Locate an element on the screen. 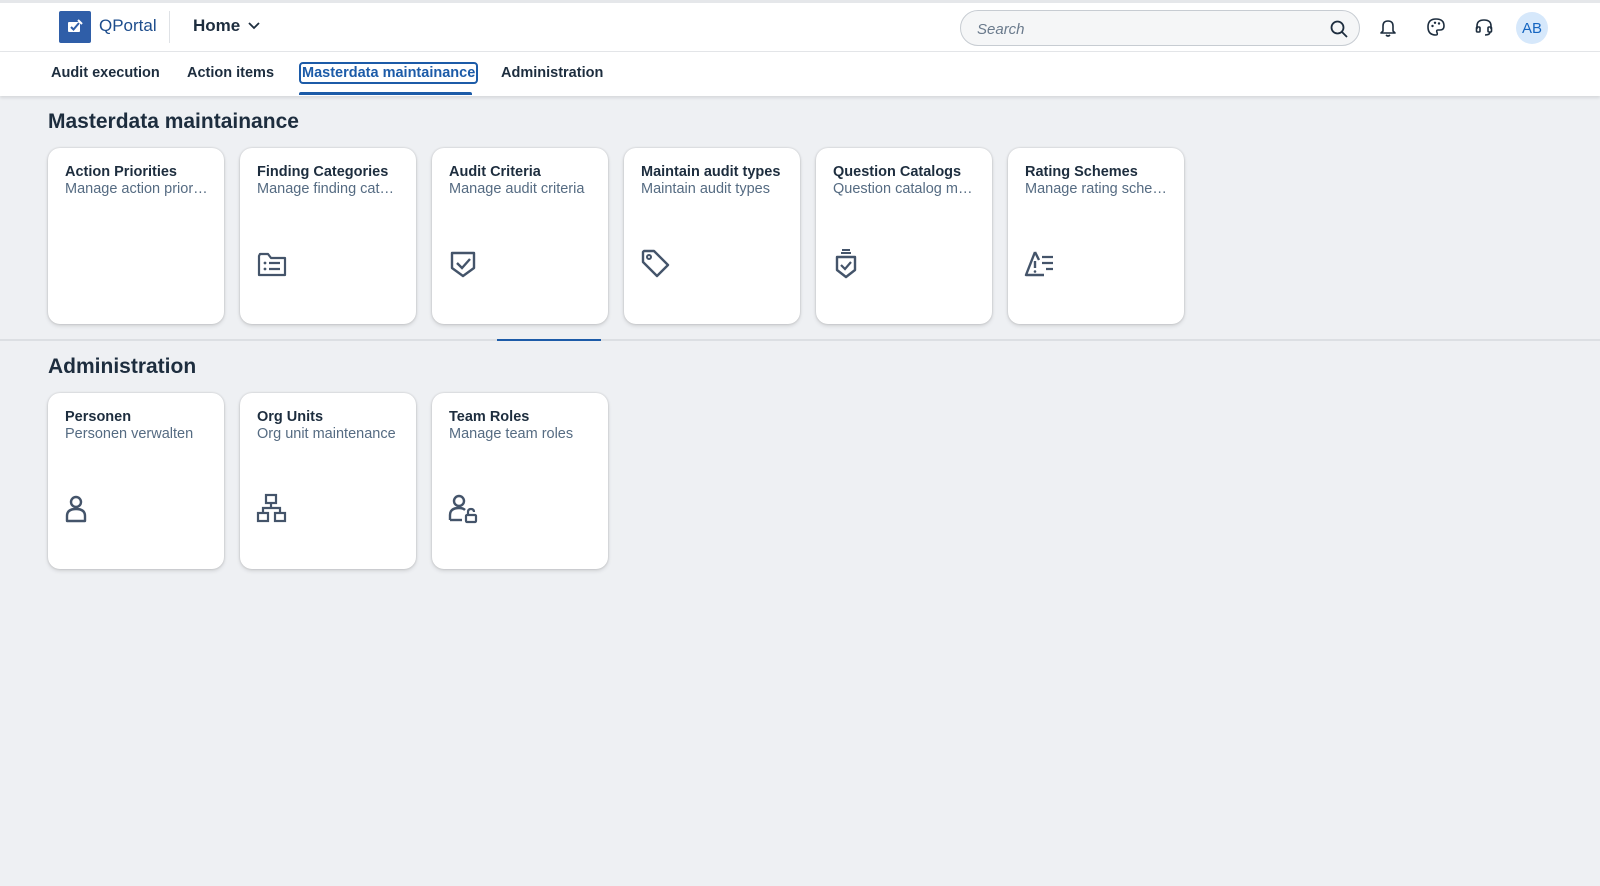 Image resolution: width=1600 pixels, height=886 pixels. home-menu-label: Home is located at coordinates (217, 25).